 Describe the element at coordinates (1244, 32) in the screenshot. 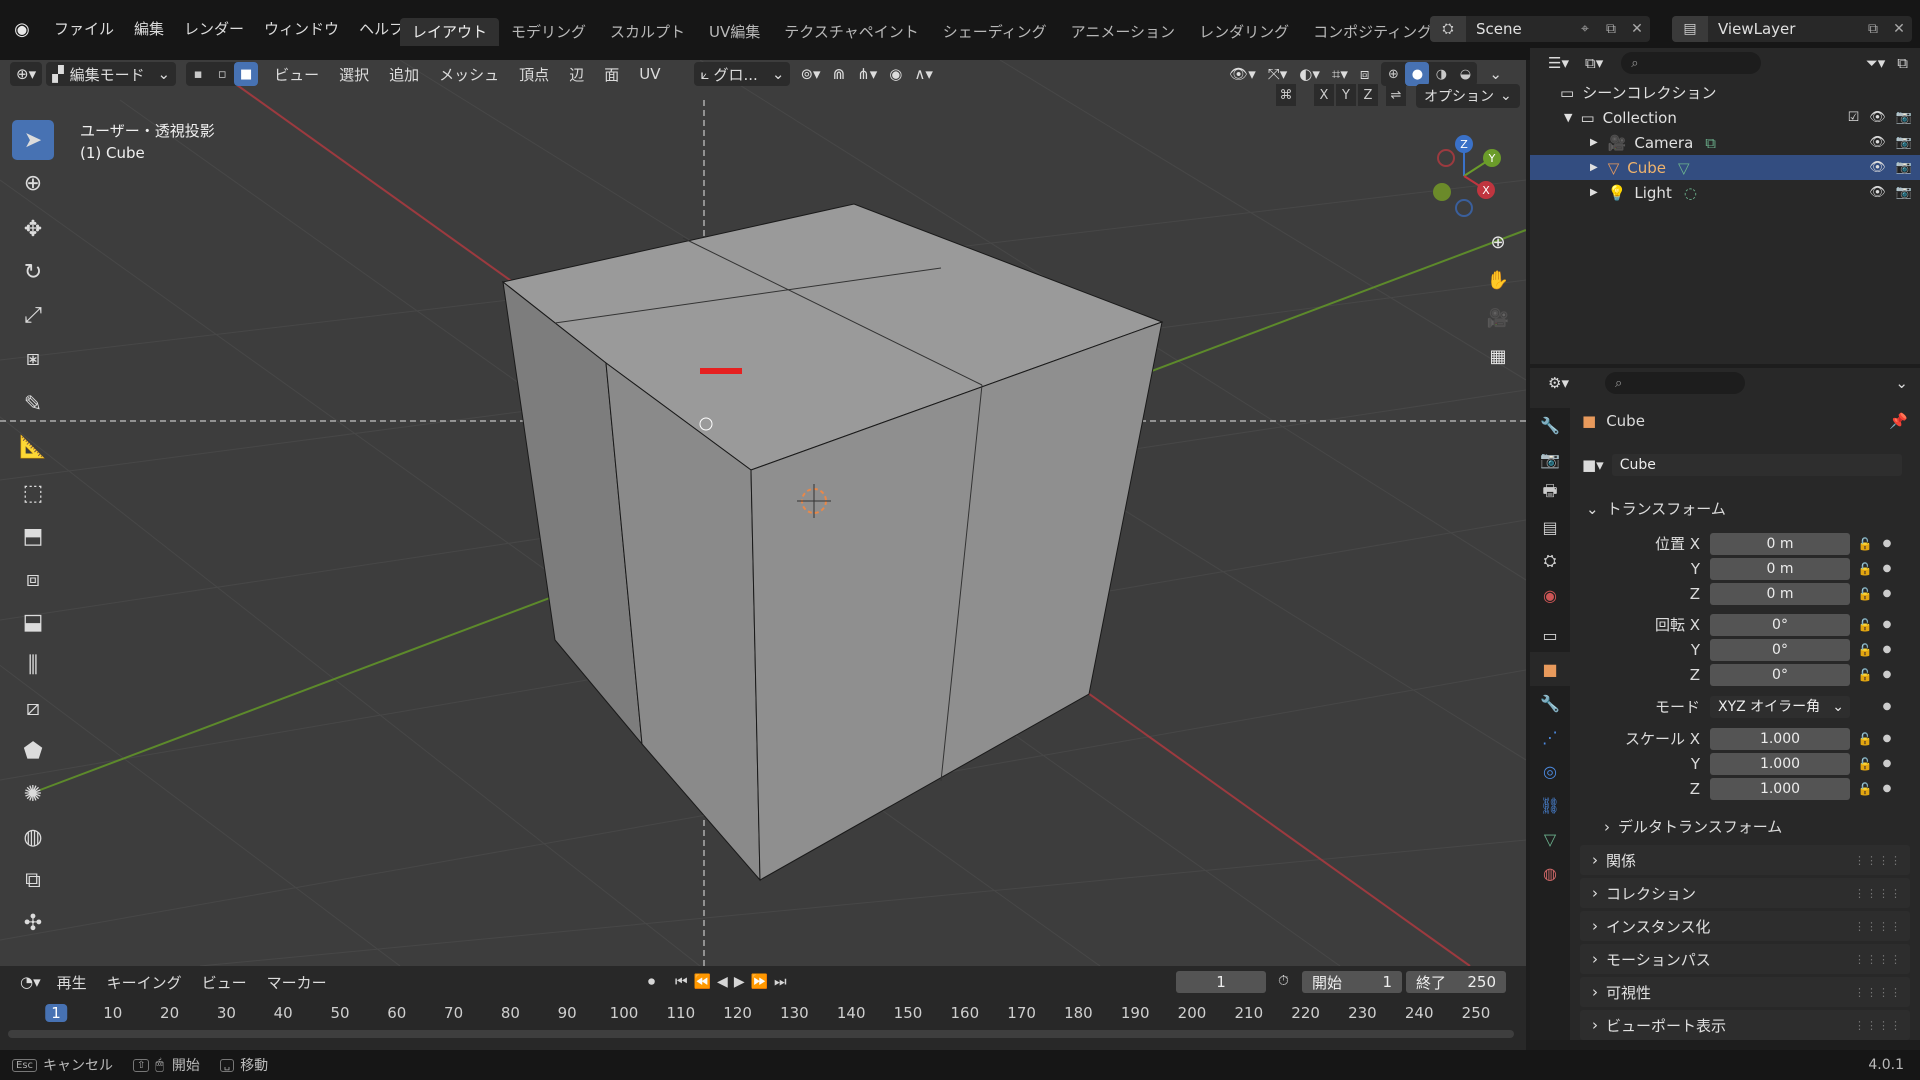

I see `tab-rendering: レンダリング` at that location.